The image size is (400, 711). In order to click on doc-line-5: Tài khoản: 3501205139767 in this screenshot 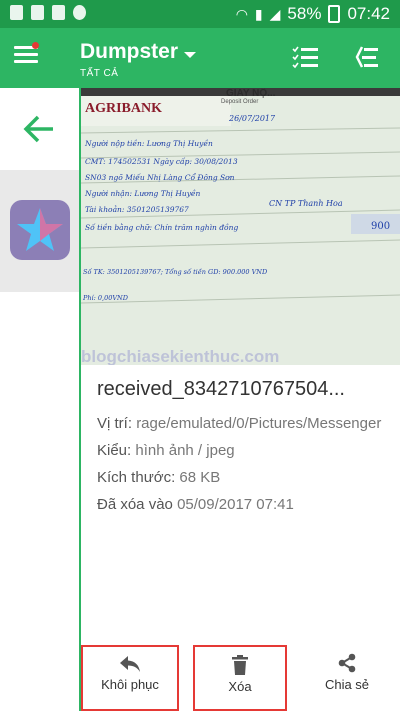, I will do `click(137, 209)`.